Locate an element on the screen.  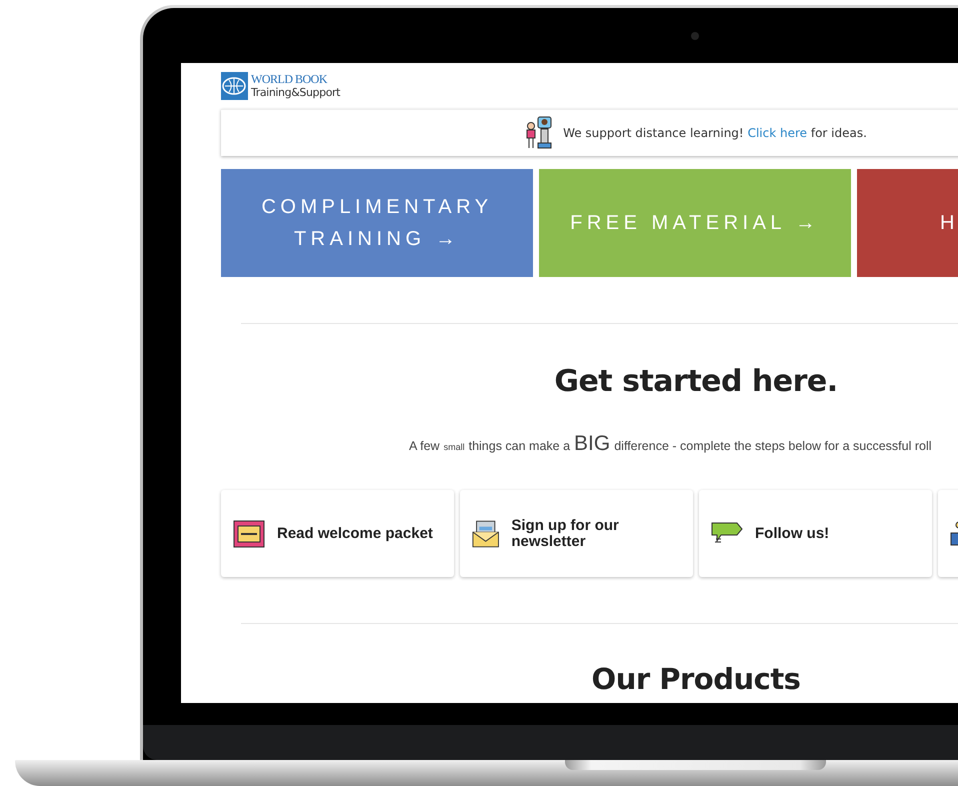
speech-tag-icon is located at coordinates (727, 534).